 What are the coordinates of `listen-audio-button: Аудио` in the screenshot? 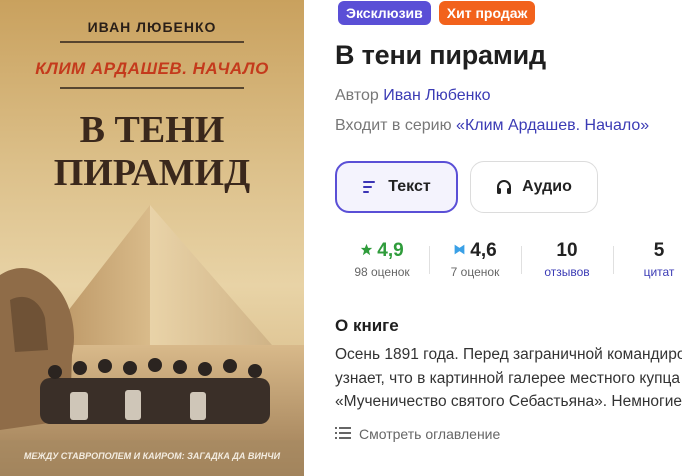 It's located at (534, 187).